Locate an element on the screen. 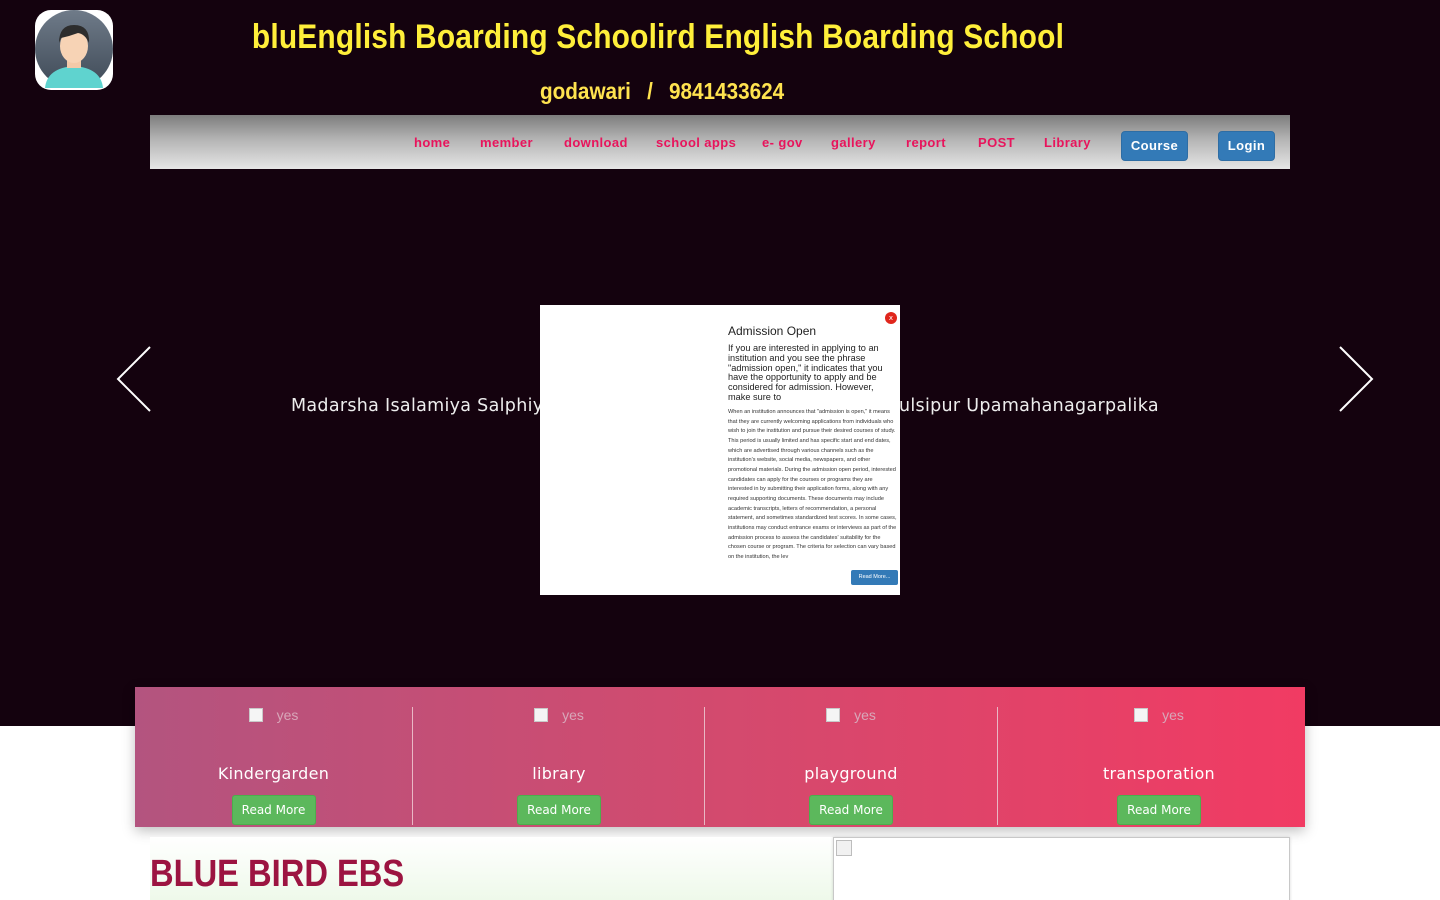 The image size is (1440, 900). location-text: godawari is located at coordinates (585, 91).